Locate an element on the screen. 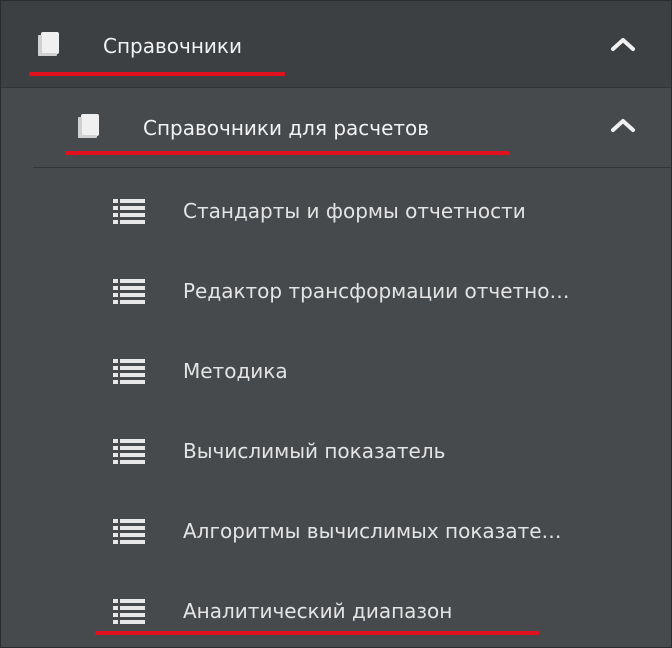 The image size is (672, 648). menu-subsection-spravochniki-dlya-raschetov: Справочники для расчетов is located at coordinates (352, 127).